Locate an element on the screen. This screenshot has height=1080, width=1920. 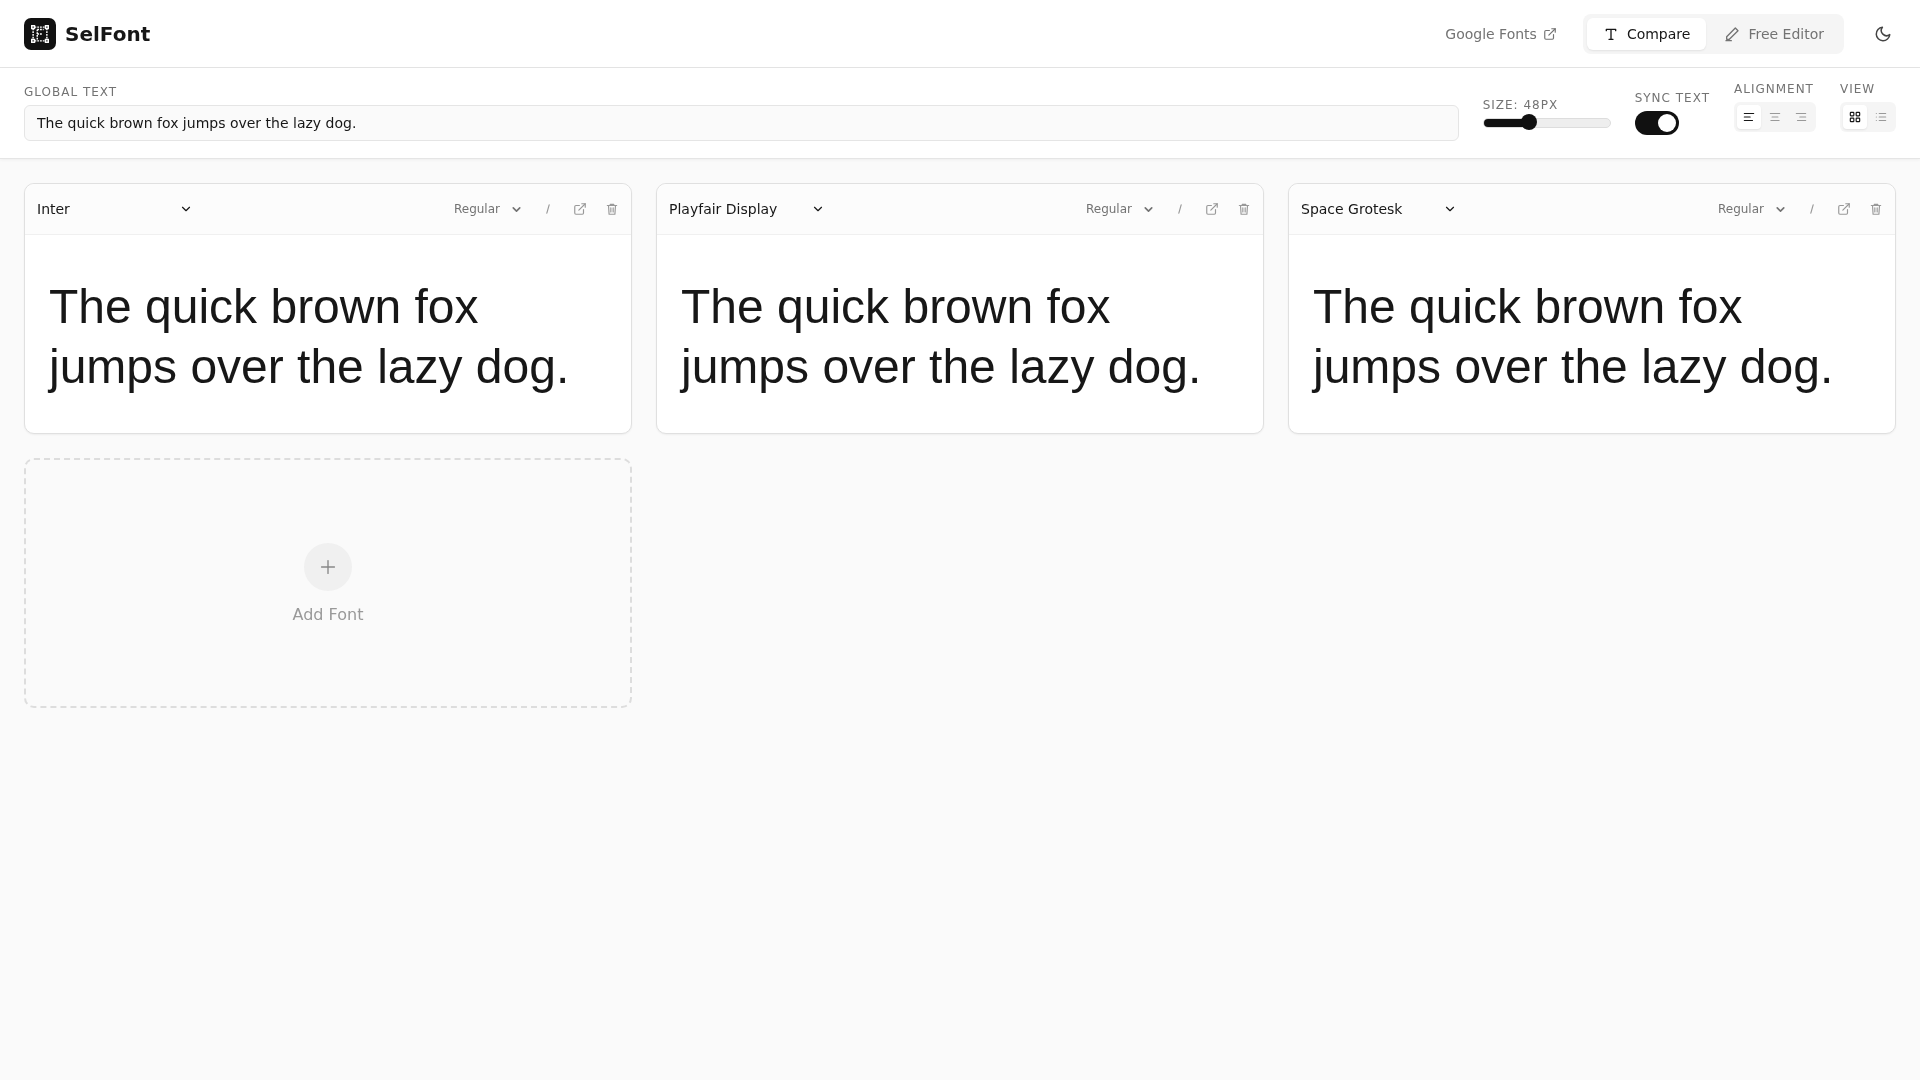
moon-icon is located at coordinates (1883, 33).